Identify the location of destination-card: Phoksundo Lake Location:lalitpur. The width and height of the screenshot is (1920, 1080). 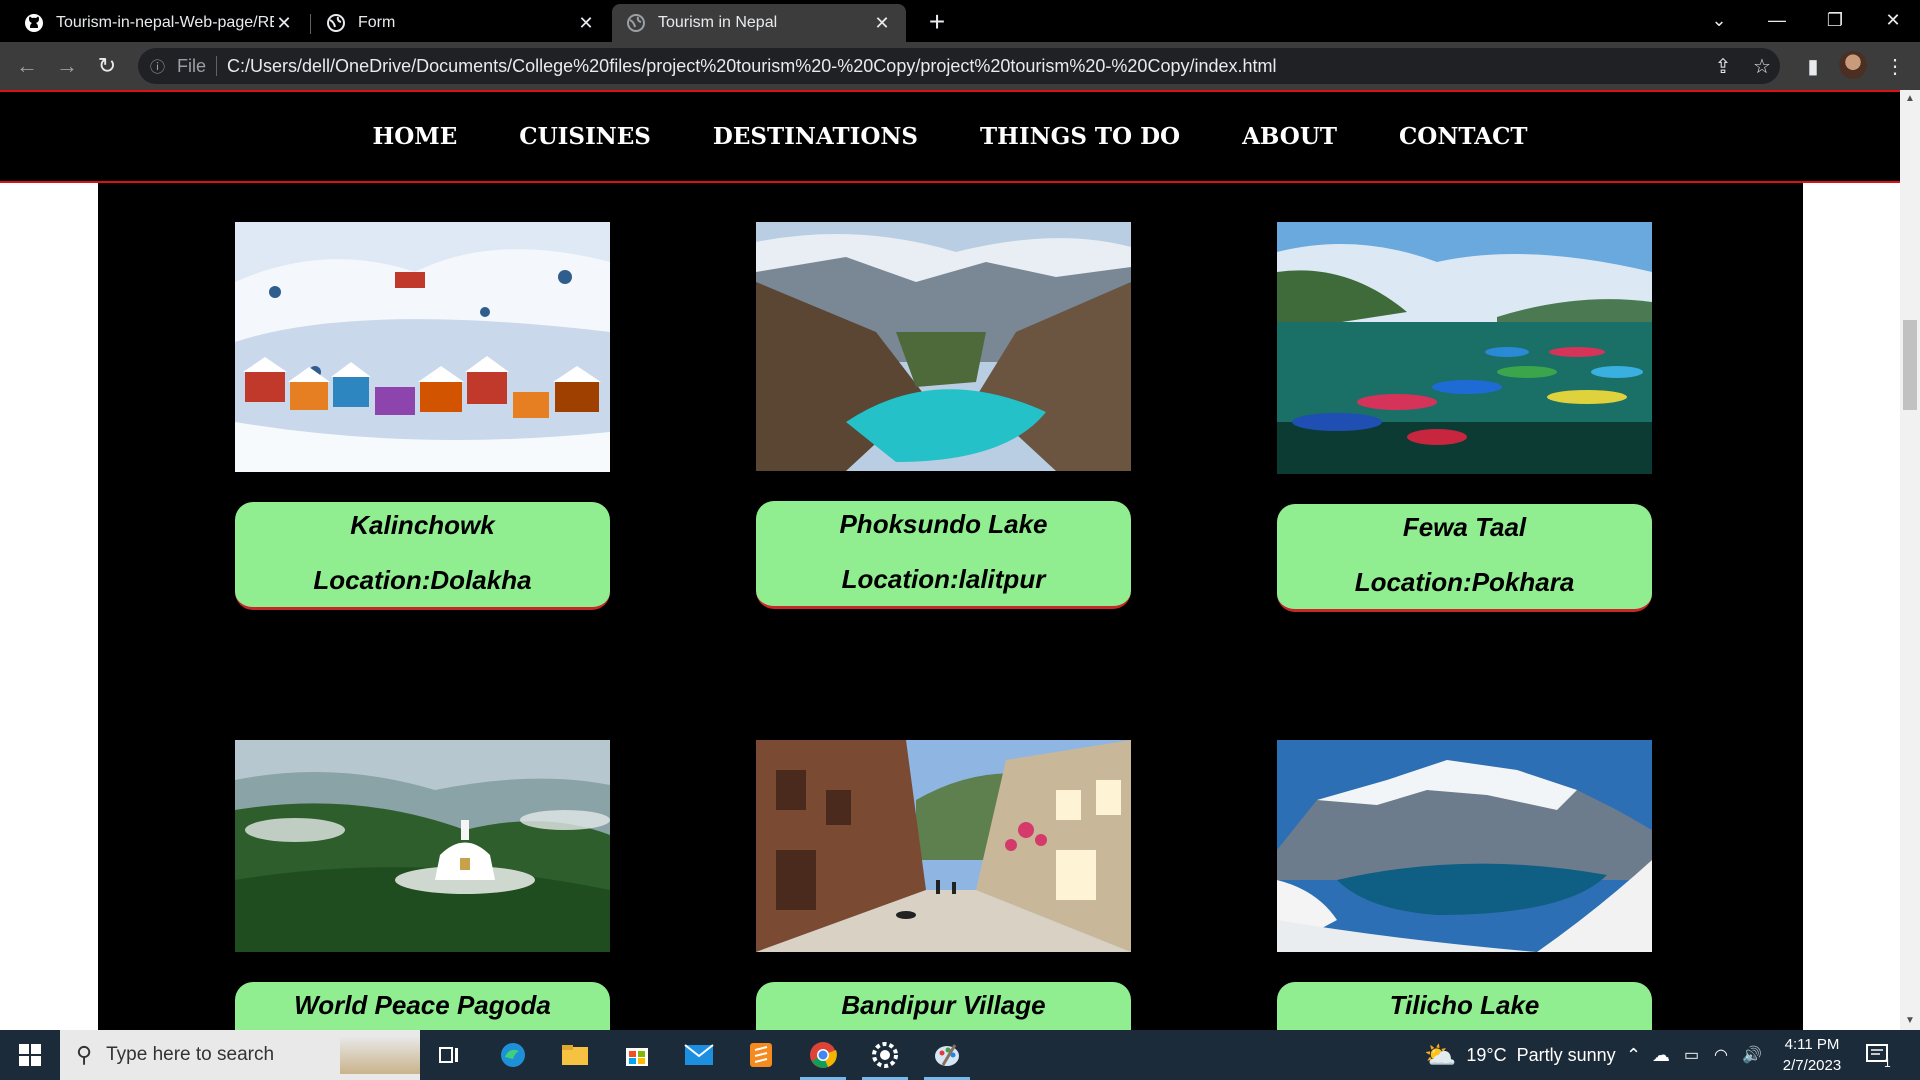
(943, 415).